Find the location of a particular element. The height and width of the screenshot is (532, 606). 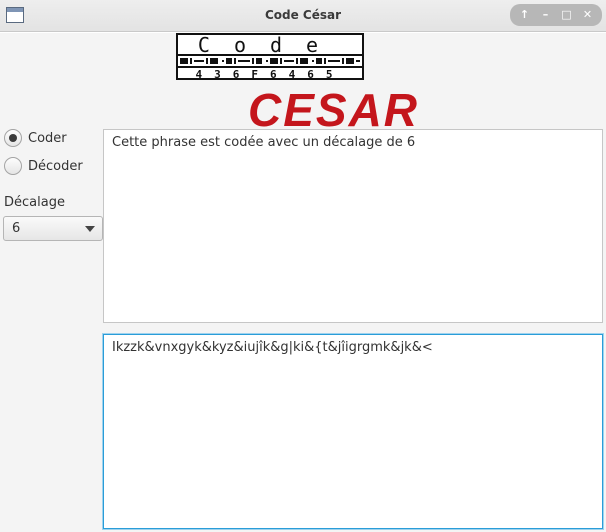

chevron-down-icon is located at coordinates (90, 229).